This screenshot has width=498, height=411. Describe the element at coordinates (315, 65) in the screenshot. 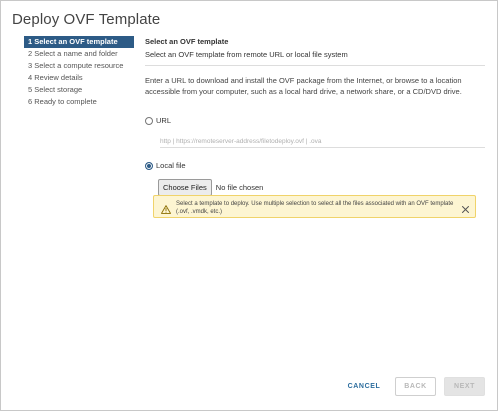

I see `divider` at that location.